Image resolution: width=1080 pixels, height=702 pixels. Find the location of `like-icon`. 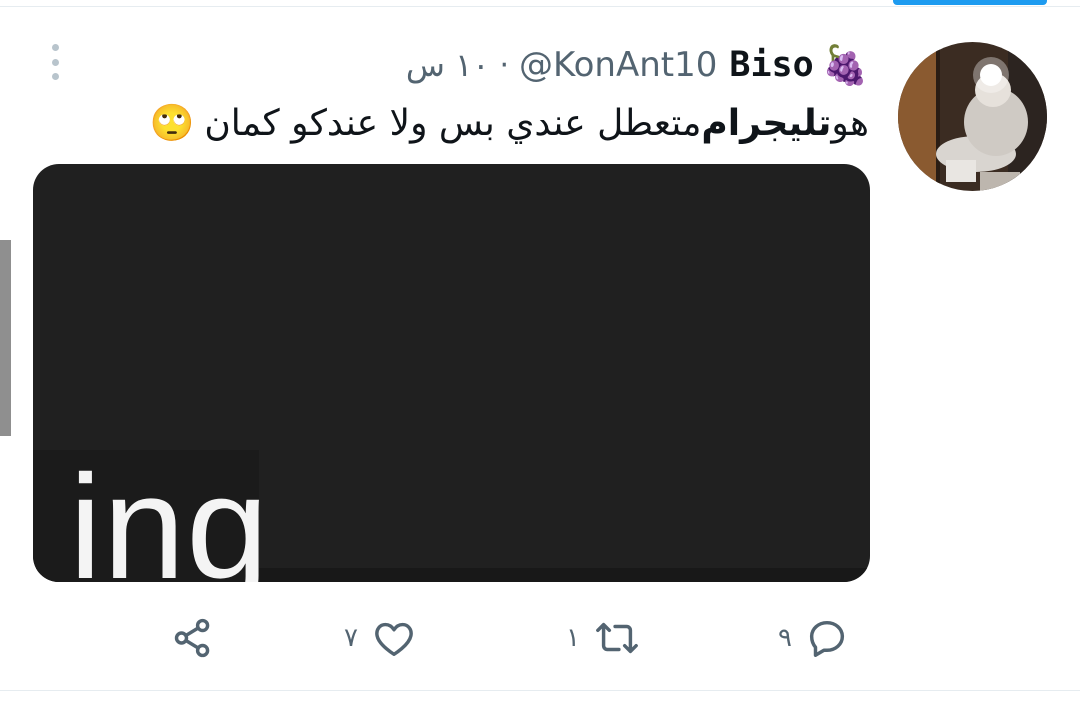

like-icon is located at coordinates (394, 639).